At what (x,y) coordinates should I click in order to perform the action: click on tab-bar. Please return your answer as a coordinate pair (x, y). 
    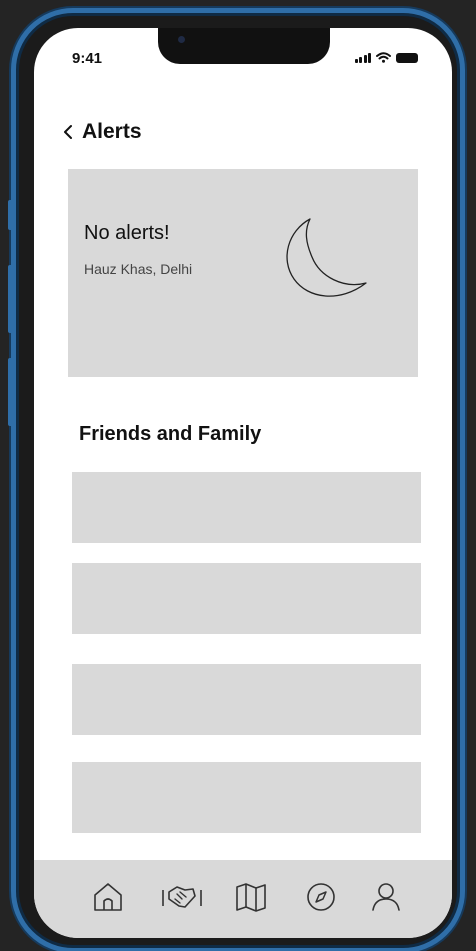
    Looking at the image, I should click on (243, 899).